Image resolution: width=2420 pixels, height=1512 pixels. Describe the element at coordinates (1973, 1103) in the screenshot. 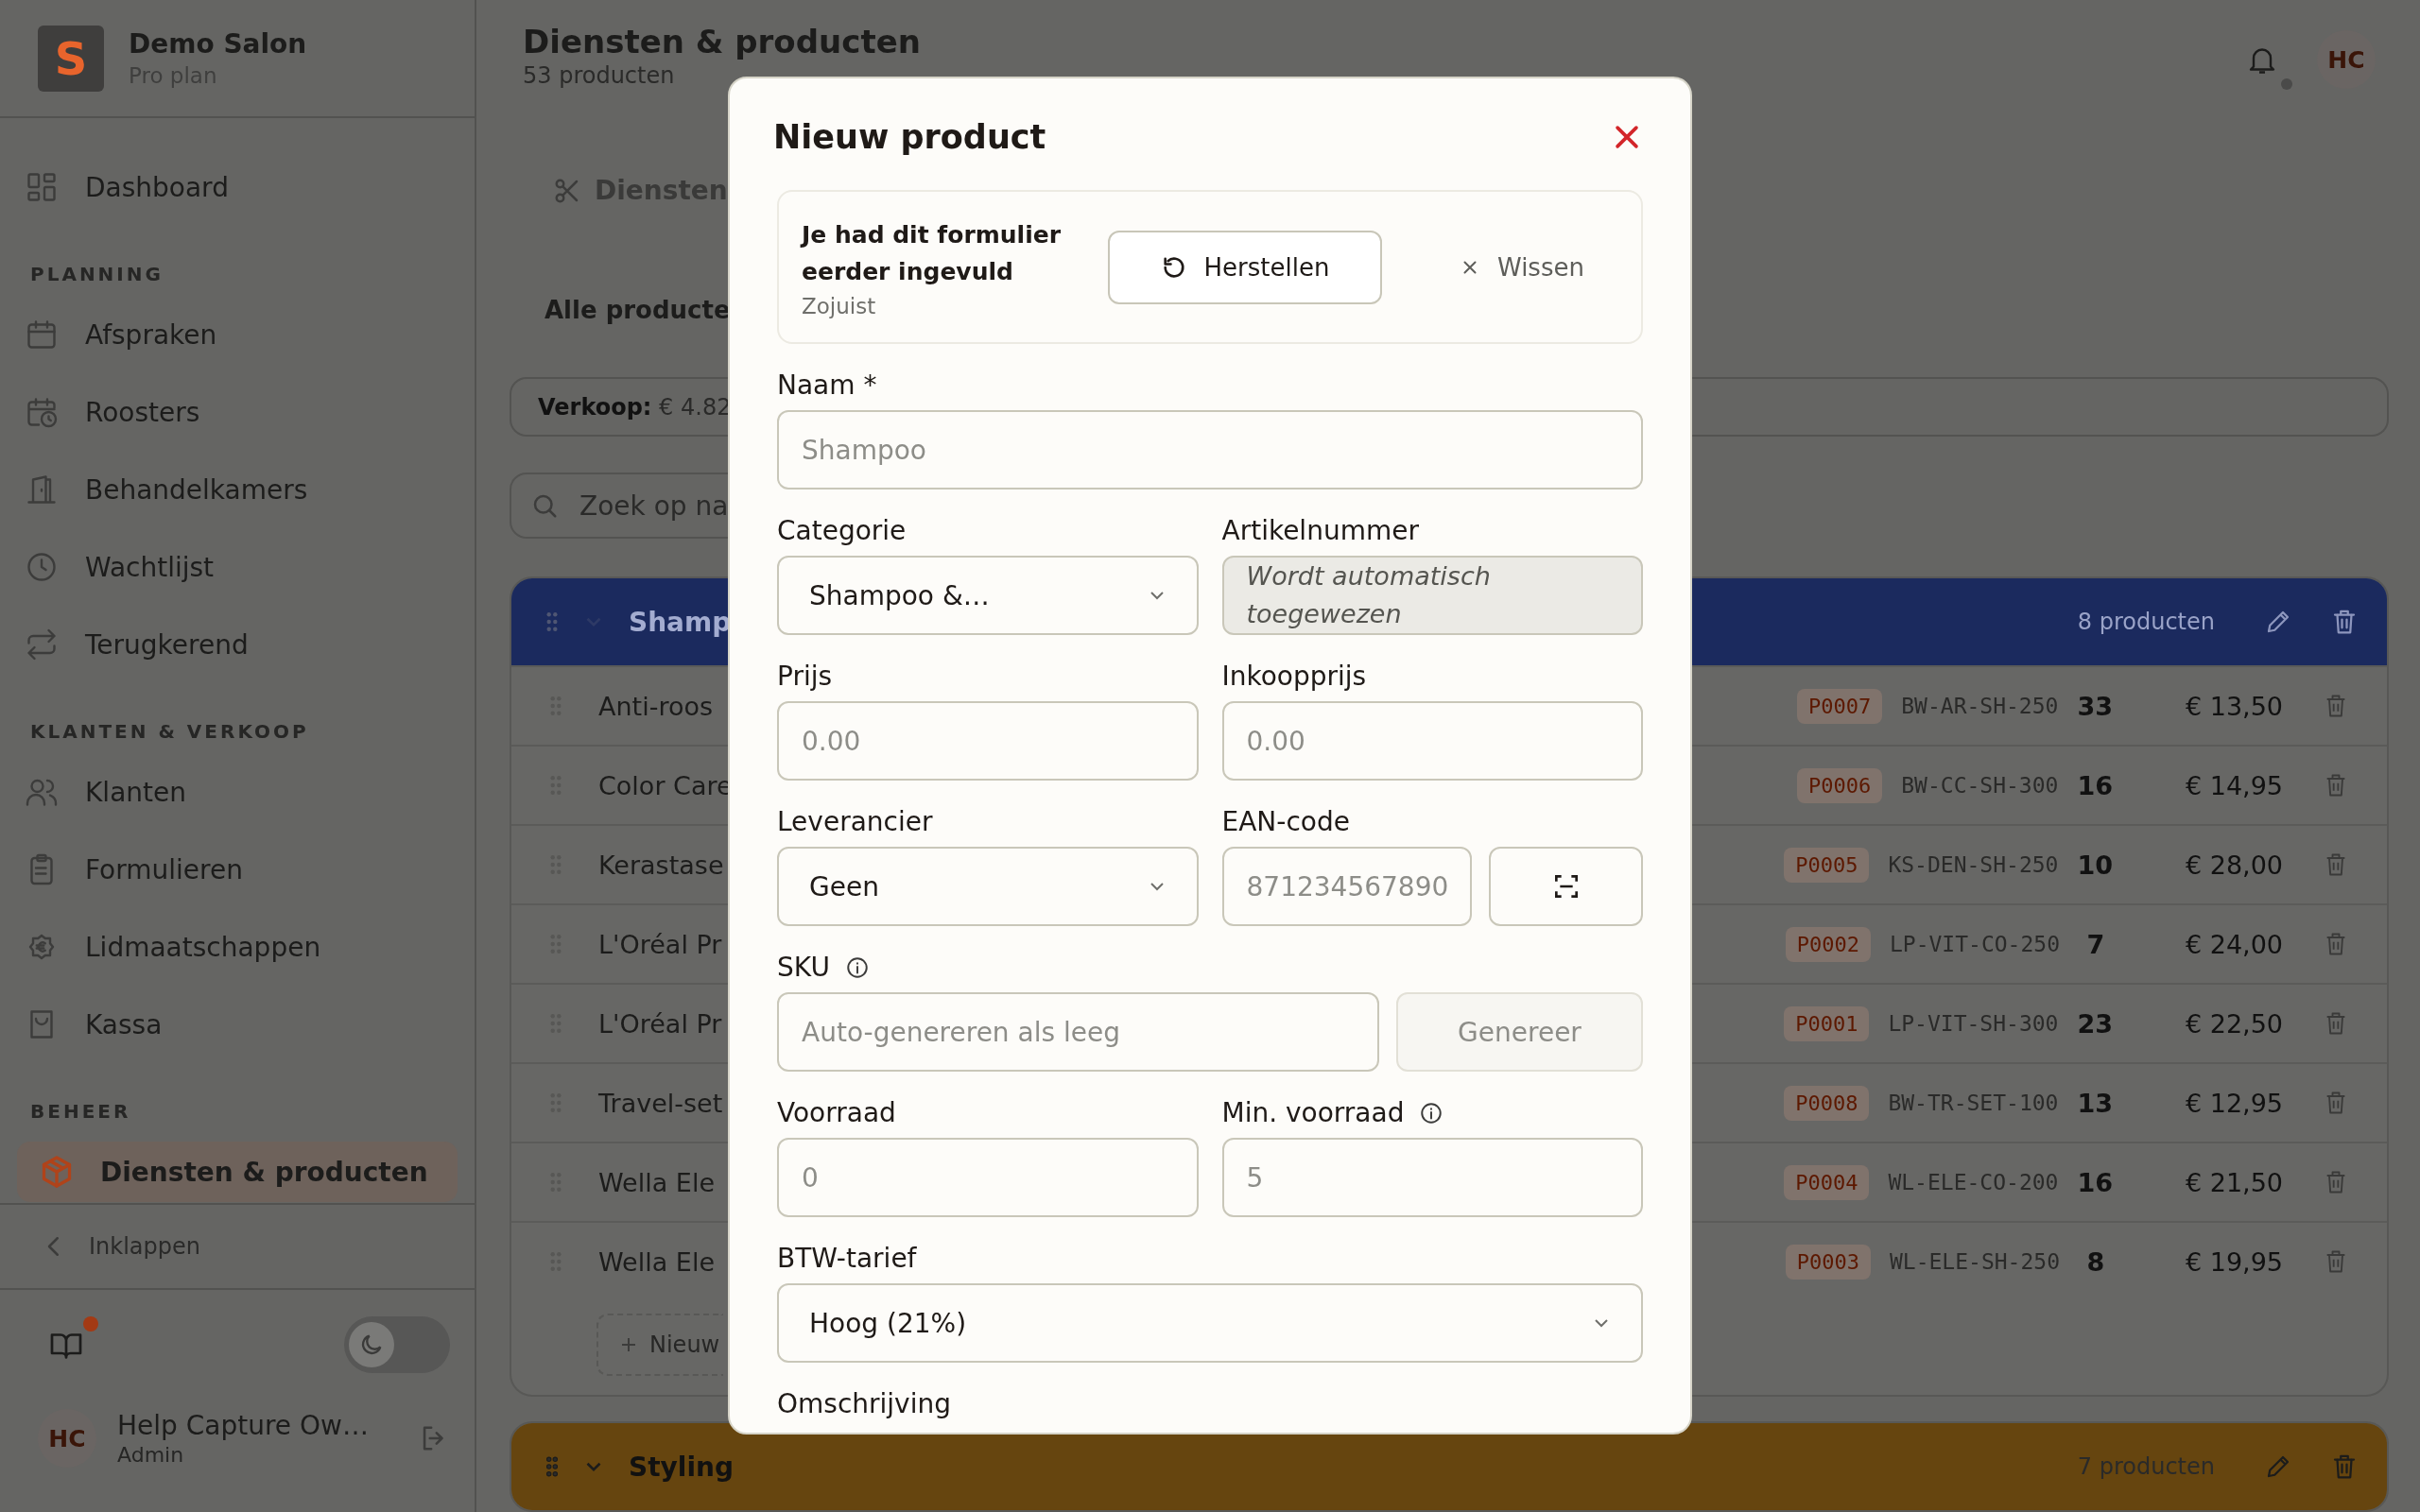

I see `product-sku: BW-TR-SET-100` at that location.